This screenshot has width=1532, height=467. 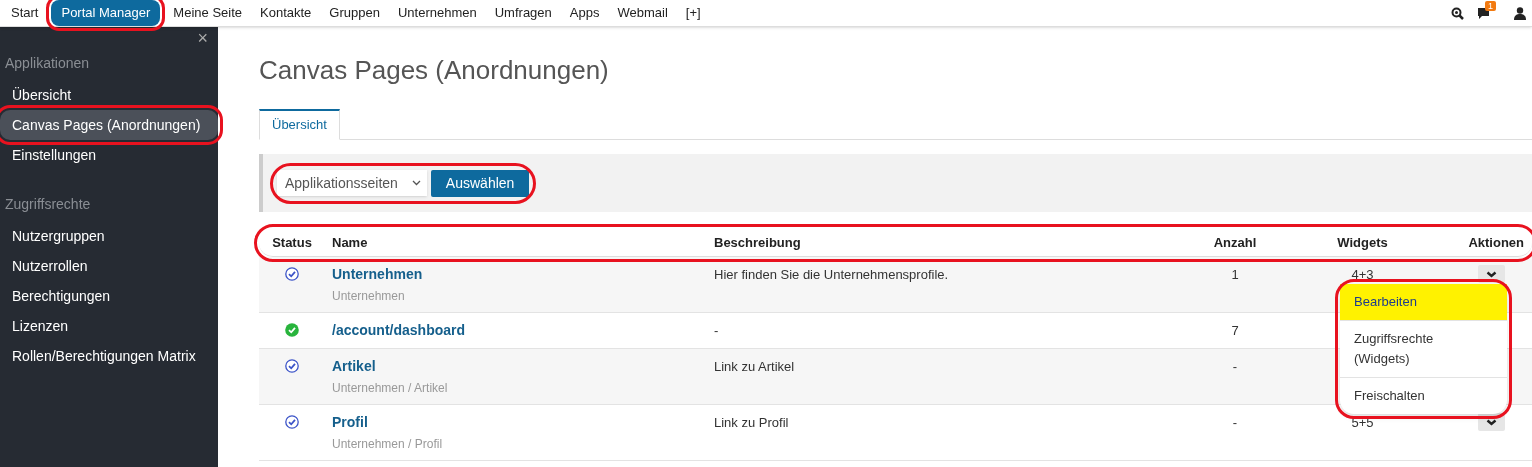 What do you see at coordinates (368, 296) in the screenshot?
I see `page-path: Unternehmen` at bounding box center [368, 296].